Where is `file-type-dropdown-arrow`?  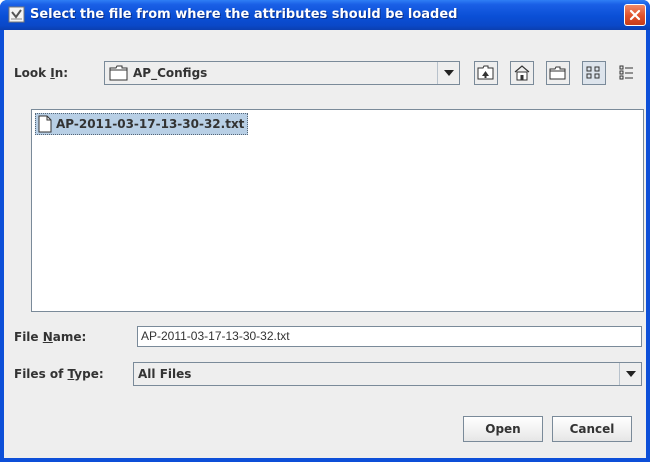
file-type-dropdown-arrow is located at coordinates (630, 374).